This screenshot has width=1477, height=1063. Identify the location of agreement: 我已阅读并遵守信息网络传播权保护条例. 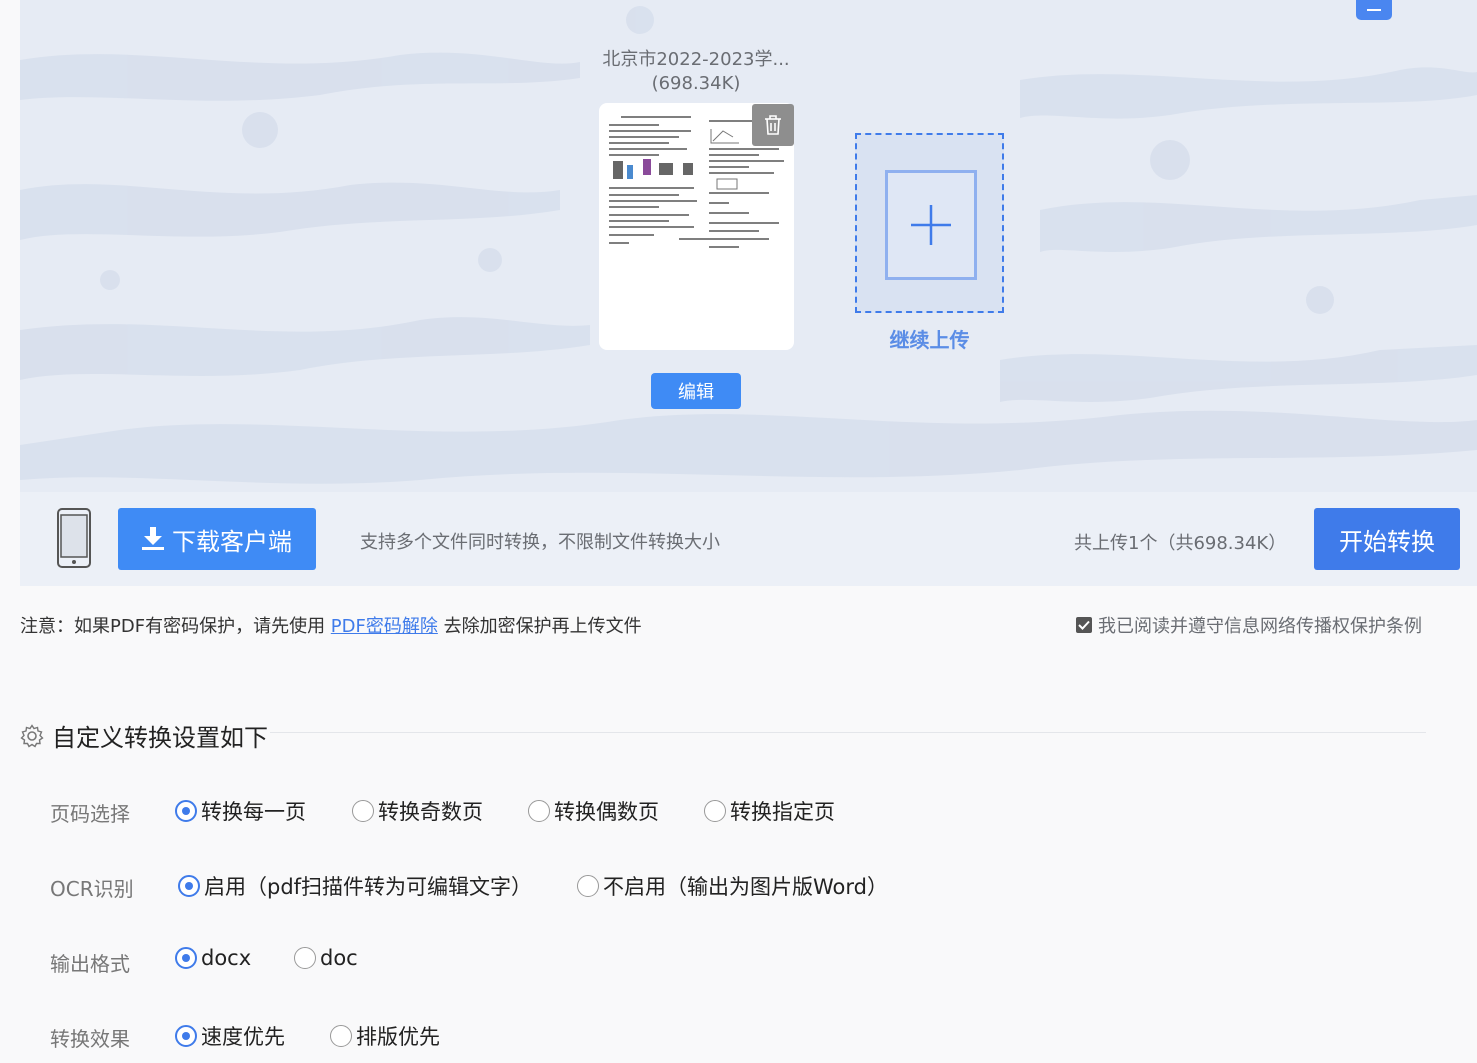
(1249, 625).